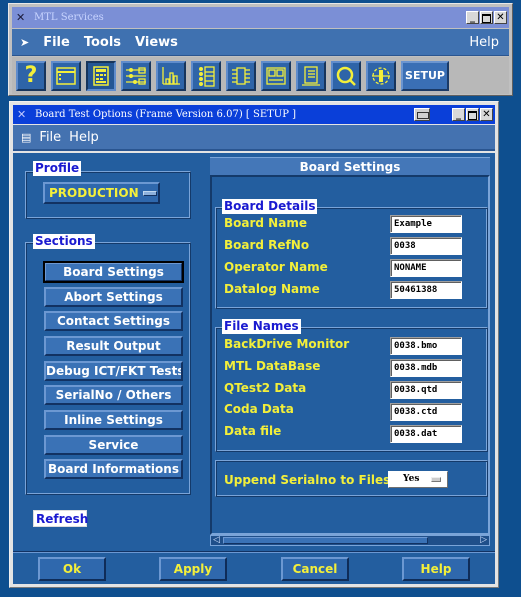 The width and height of the screenshot is (521, 597). I want to click on scroll-right-icon: ▷, so click(483, 540).